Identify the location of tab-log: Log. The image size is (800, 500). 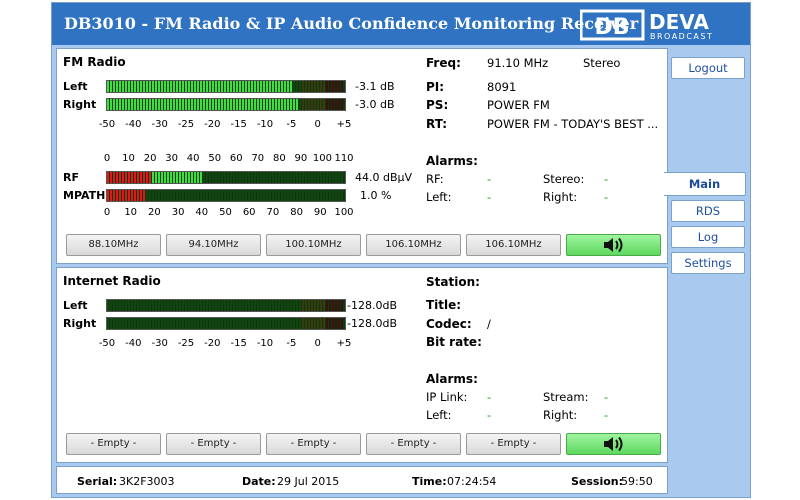
(708, 237).